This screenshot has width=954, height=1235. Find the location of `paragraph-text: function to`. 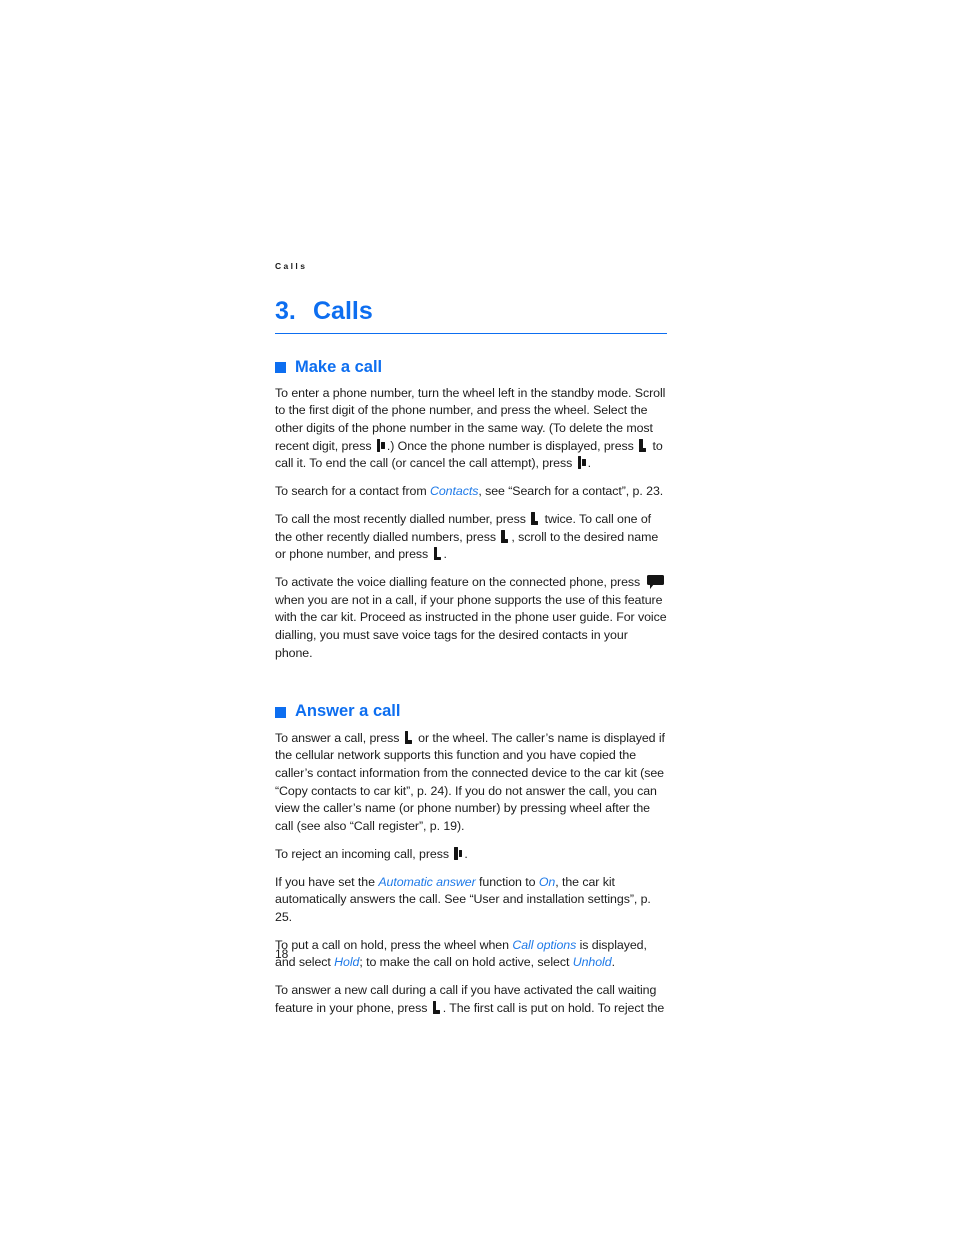

paragraph-text: function to is located at coordinates (507, 881).